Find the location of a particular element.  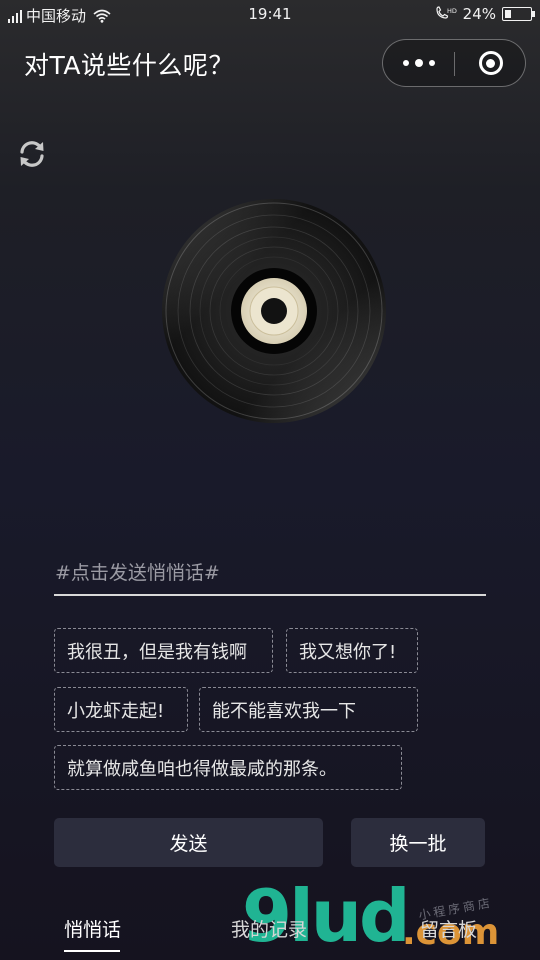

suggestion-chip: 能不能喜欢我一下 is located at coordinates (308, 709).